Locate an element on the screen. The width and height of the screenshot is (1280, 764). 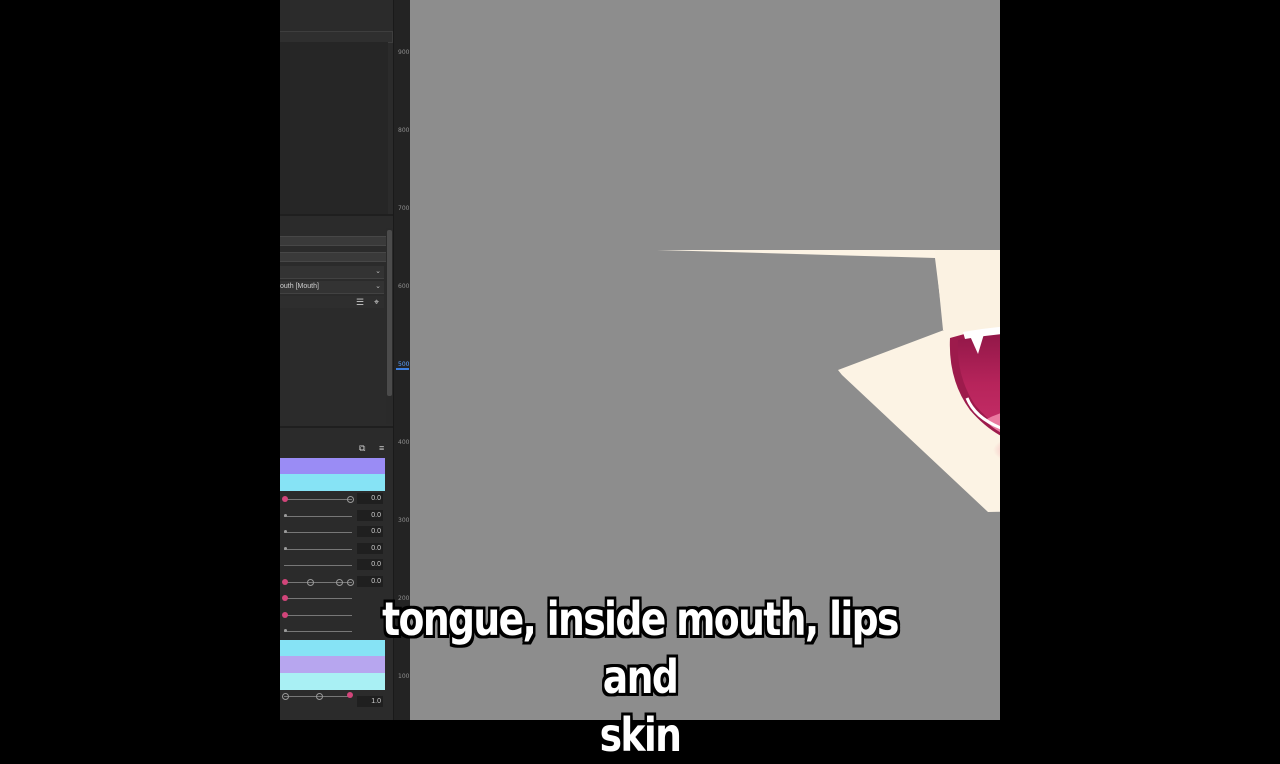
panel-middle-area is located at coordinates (334, 367).